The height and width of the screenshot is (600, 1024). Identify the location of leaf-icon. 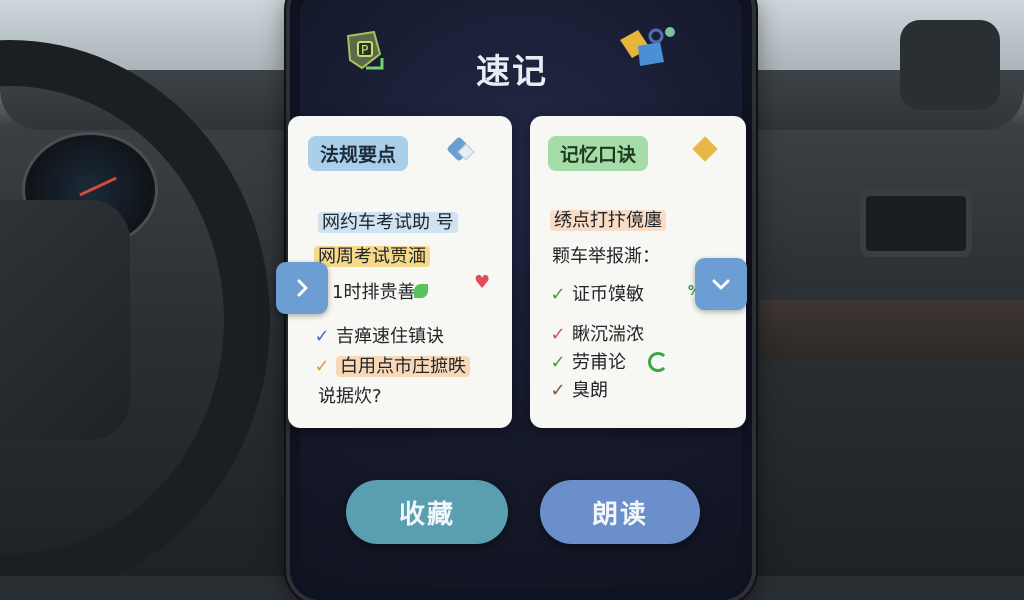
(421, 291).